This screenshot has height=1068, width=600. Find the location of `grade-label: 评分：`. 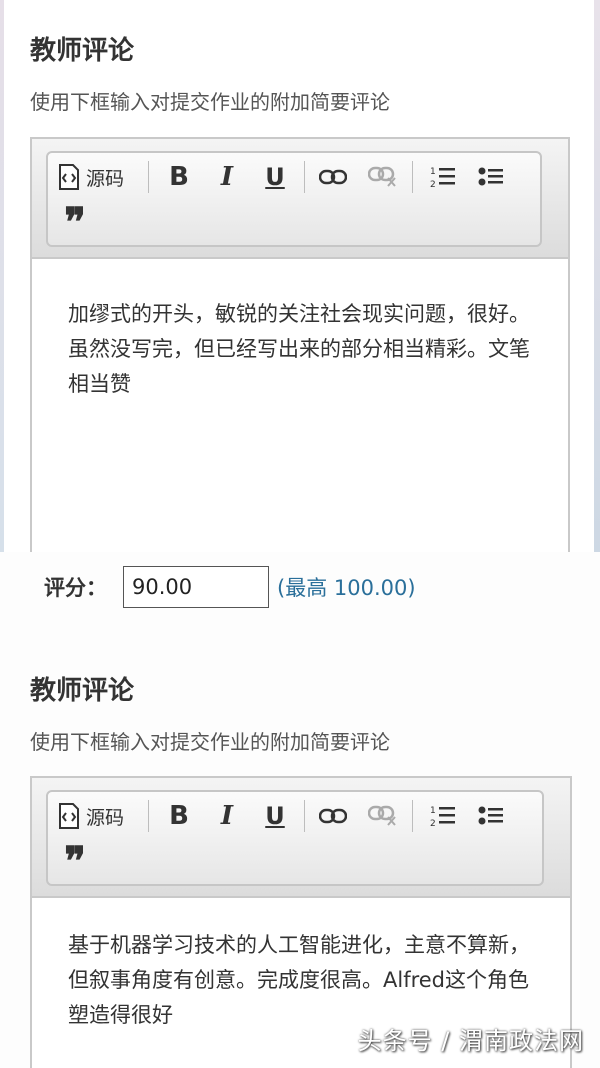

grade-label: 评分： is located at coordinates (75, 588).